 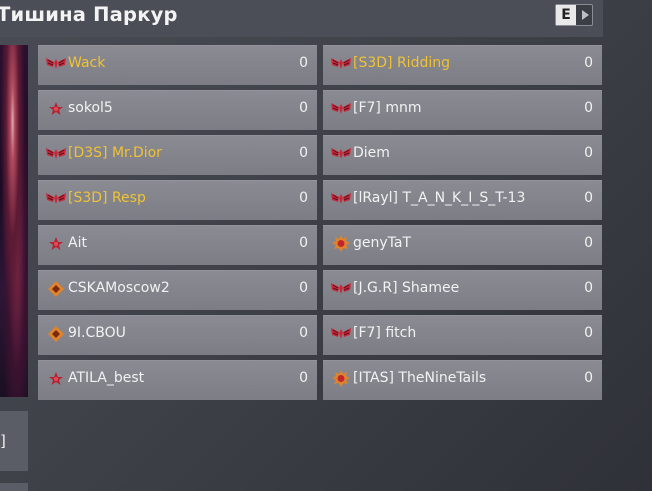 What do you see at coordinates (462, 290) in the screenshot?
I see `player-row: [J.G.R] Shamee 0` at bounding box center [462, 290].